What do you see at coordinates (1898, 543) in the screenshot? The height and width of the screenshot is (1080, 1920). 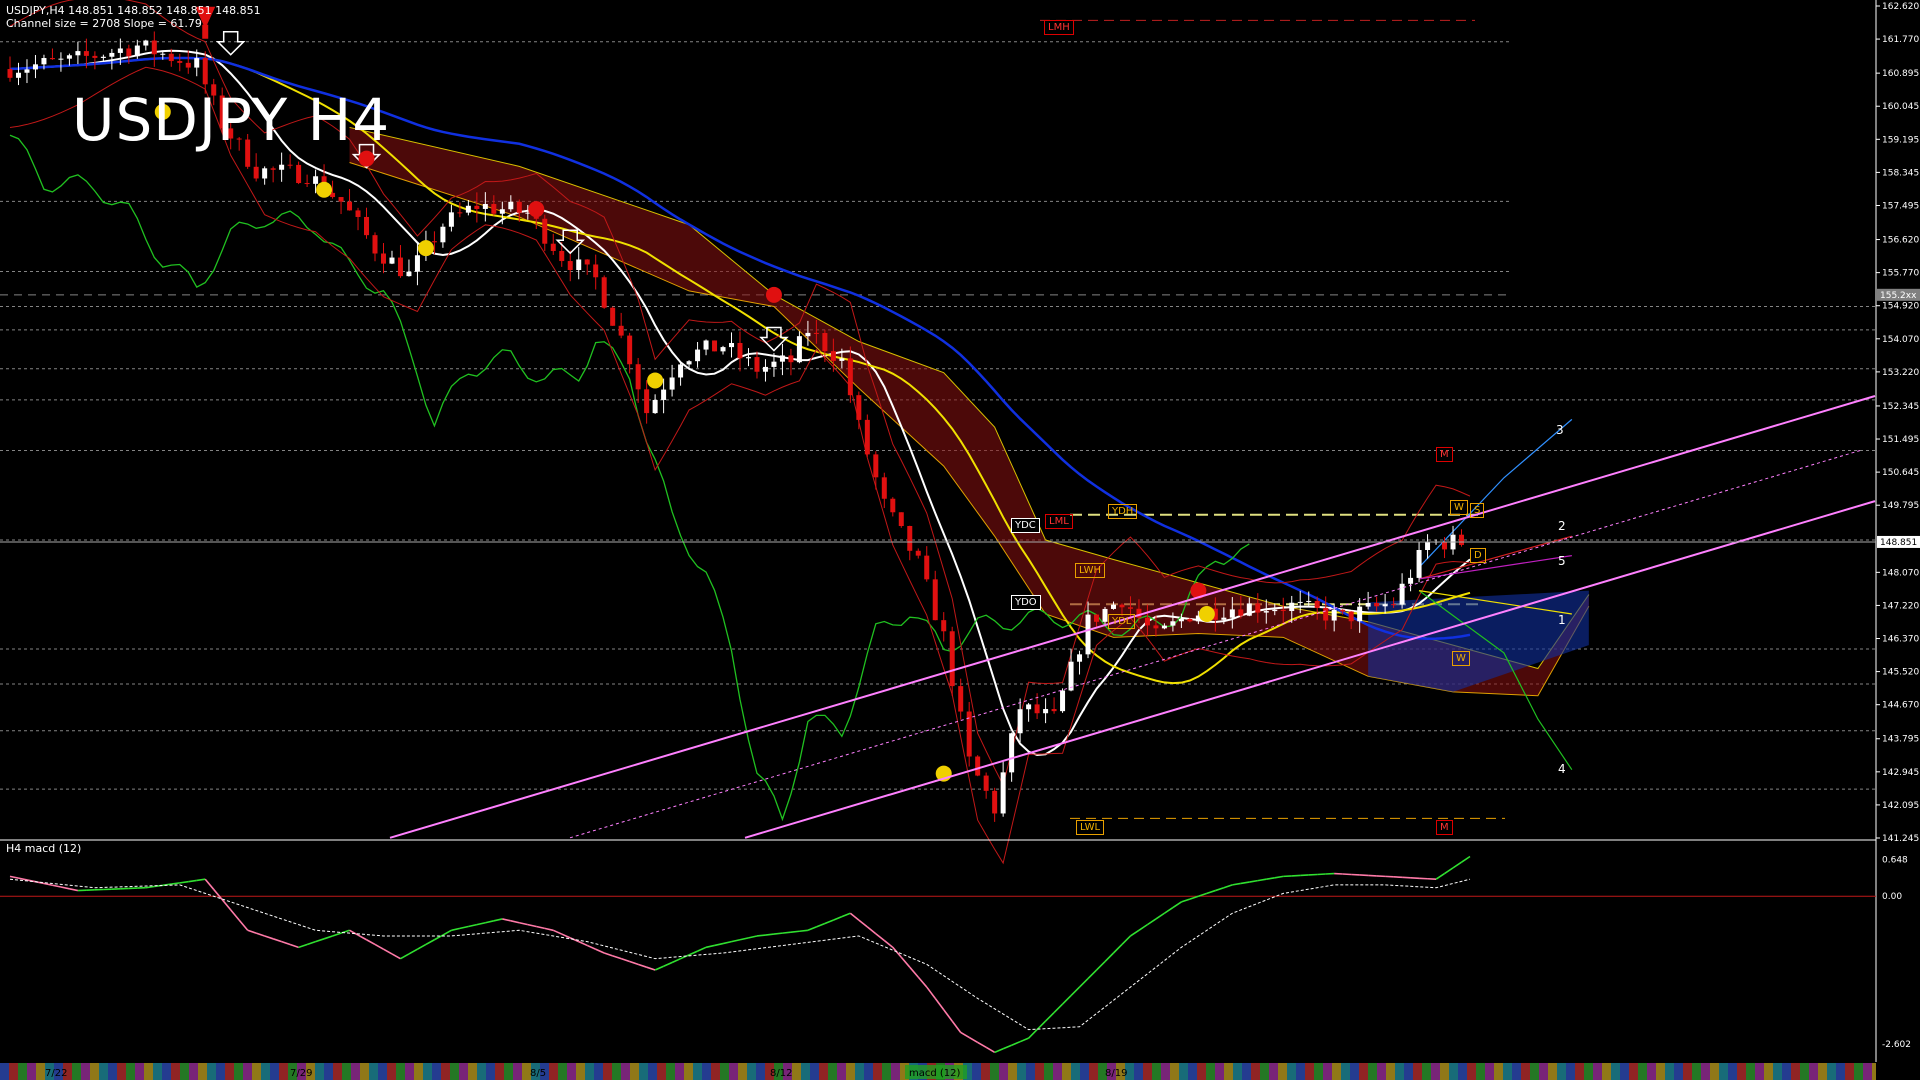 I see `highlight-price-label: 148.851` at bounding box center [1898, 543].